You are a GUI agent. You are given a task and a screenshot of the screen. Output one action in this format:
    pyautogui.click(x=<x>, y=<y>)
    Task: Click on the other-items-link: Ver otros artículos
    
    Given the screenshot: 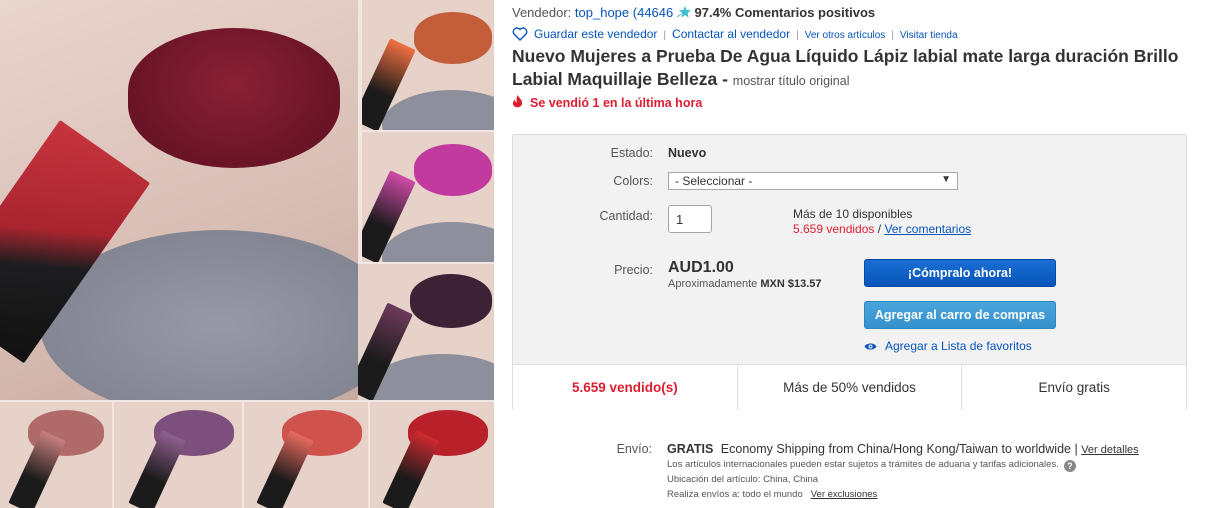 What is the action you would take?
    pyautogui.click(x=845, y=35)
    